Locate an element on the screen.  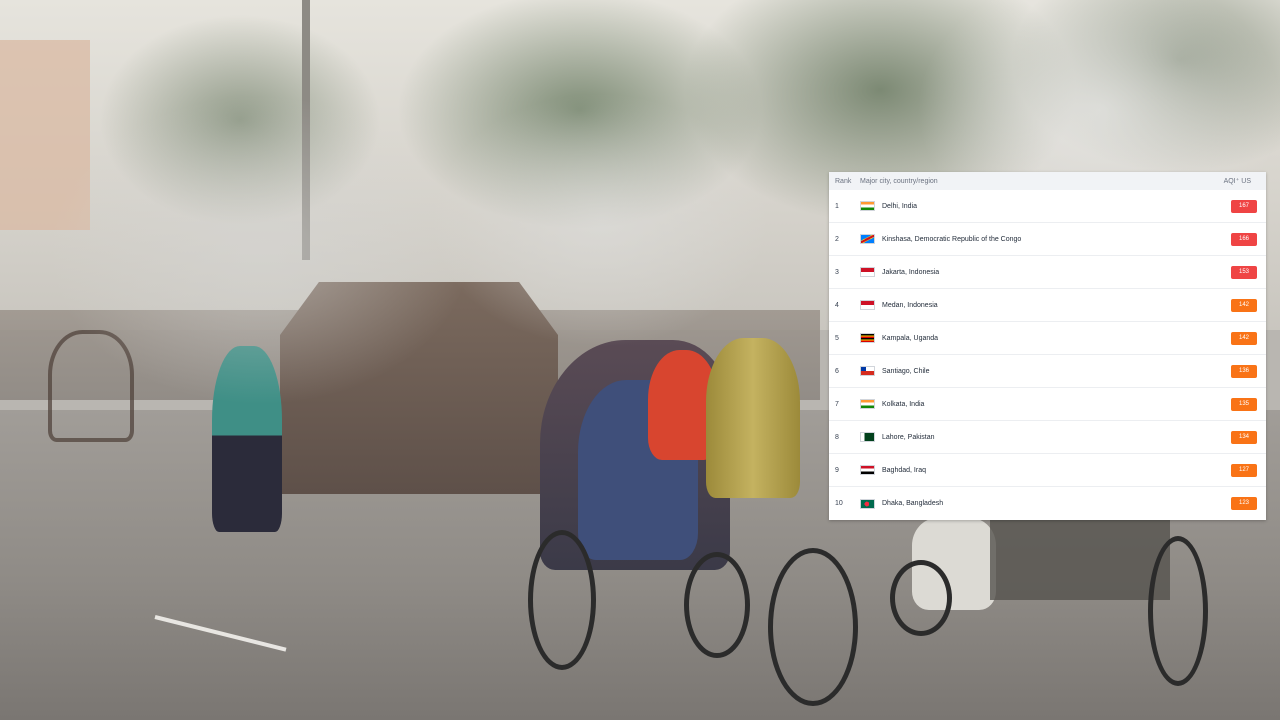
rank-cell: 4 is located at coordinates (837, 305).